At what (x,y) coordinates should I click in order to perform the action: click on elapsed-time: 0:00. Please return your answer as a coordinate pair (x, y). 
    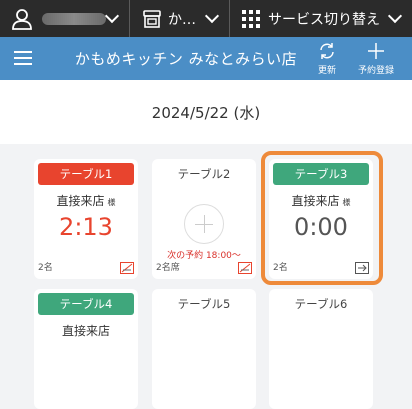
    Looking at the image, I should click on (321, 227).